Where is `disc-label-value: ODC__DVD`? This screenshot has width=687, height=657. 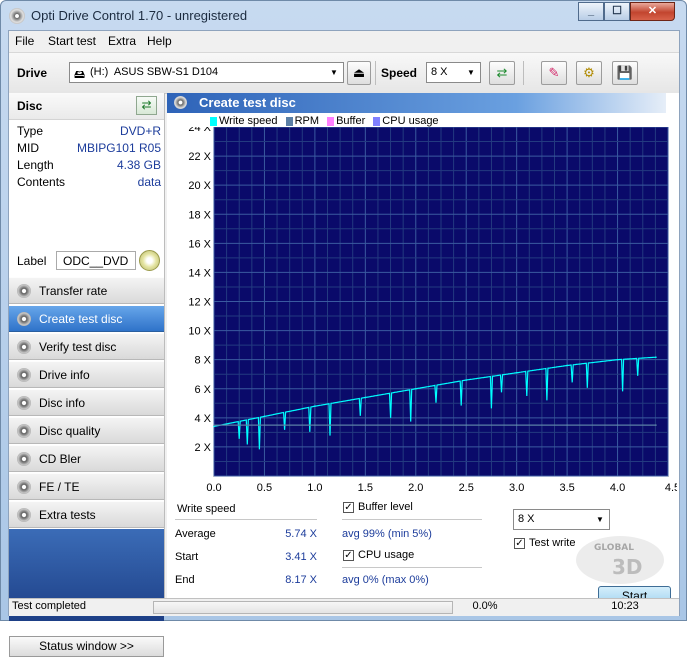 disc-label-value: ODC__DVD is located at coordinates (96, 261).